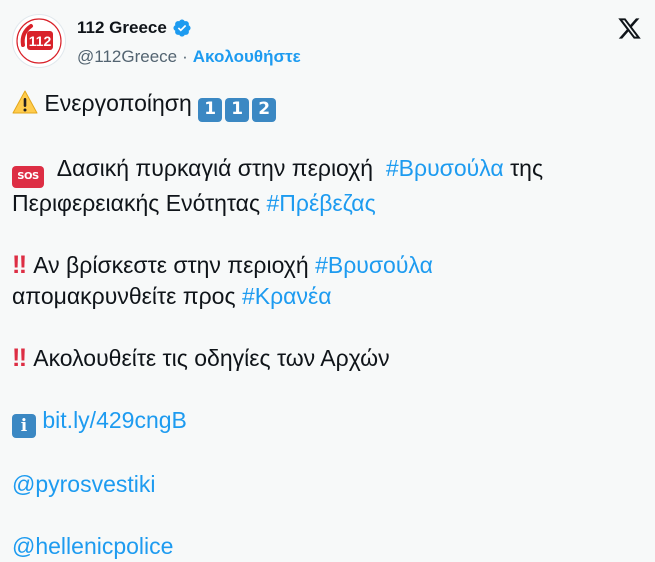  What do you see at coordinates (287, 296) in the screenshot?
I see `hashtag-kranea: #Κρανέα` at bounding box center [287, 296].